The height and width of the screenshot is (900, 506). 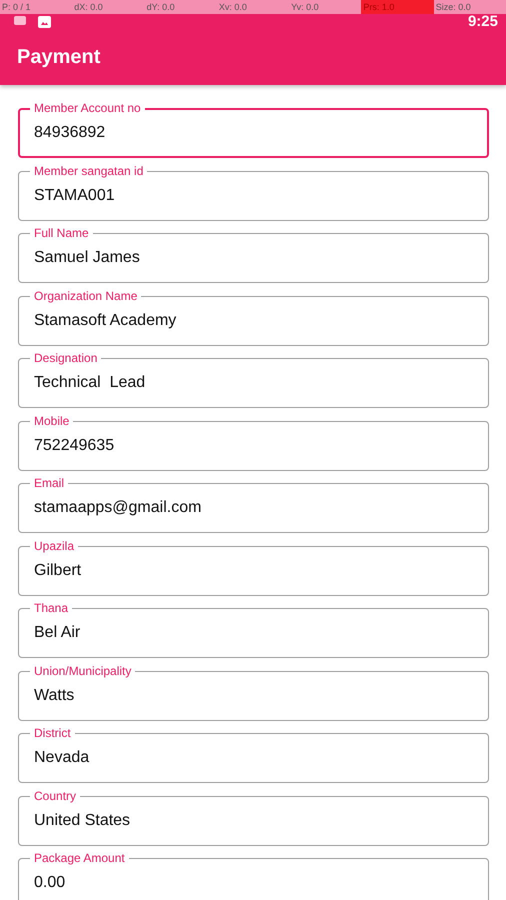 What do you see at coordinates (89, 171) in the screenshot?
I see `field-label: Member sangatan id` at bounding box center [89, 171].